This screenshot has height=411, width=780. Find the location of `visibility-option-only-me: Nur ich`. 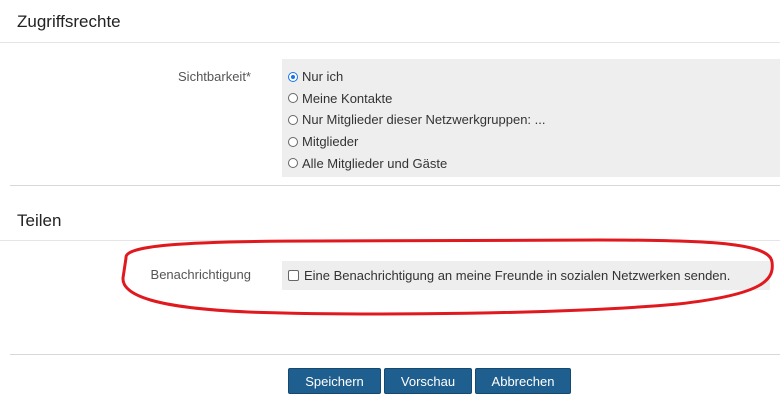

visibility-option-only-me: Nur ich is located at coordinates (417, 77).